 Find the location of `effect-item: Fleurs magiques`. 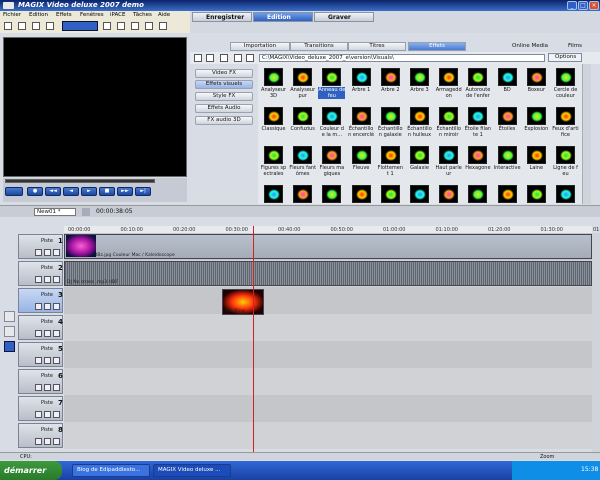

effect-item: Fleurs magiques is located at coordinates (331, 164).